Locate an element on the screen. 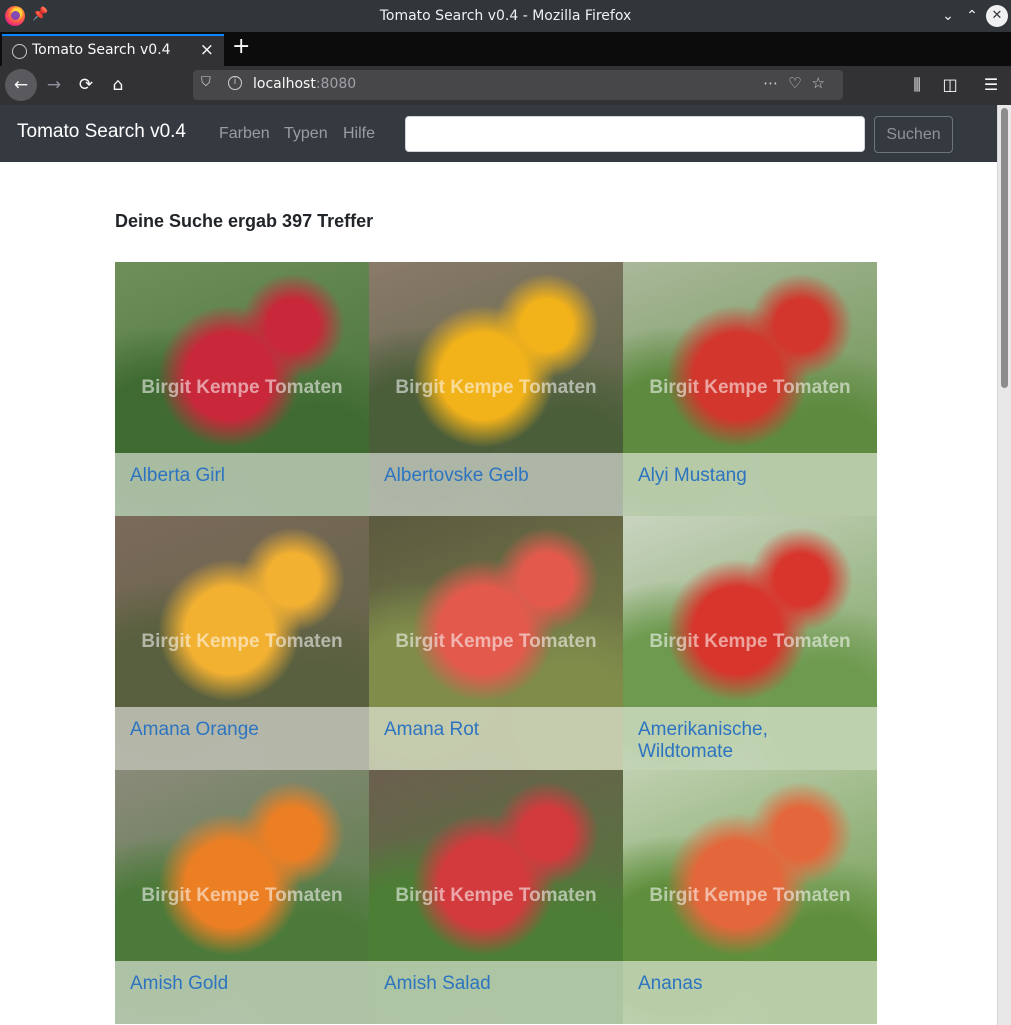 The height and width of the screenshot is (1025, 1011). card-caption: Amish Salad is located at coordinates (496, 992).